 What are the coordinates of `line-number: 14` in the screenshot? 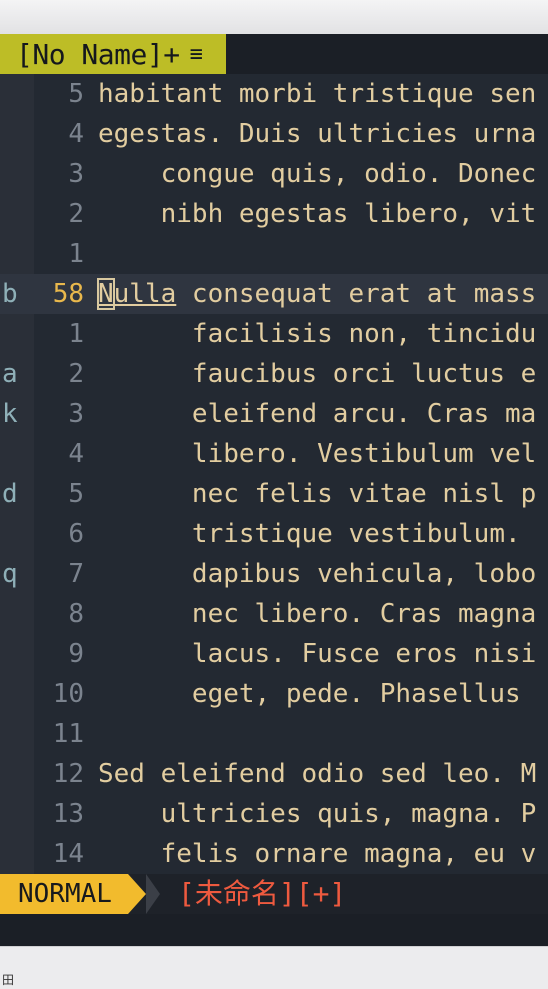 It's located at (68, 854).